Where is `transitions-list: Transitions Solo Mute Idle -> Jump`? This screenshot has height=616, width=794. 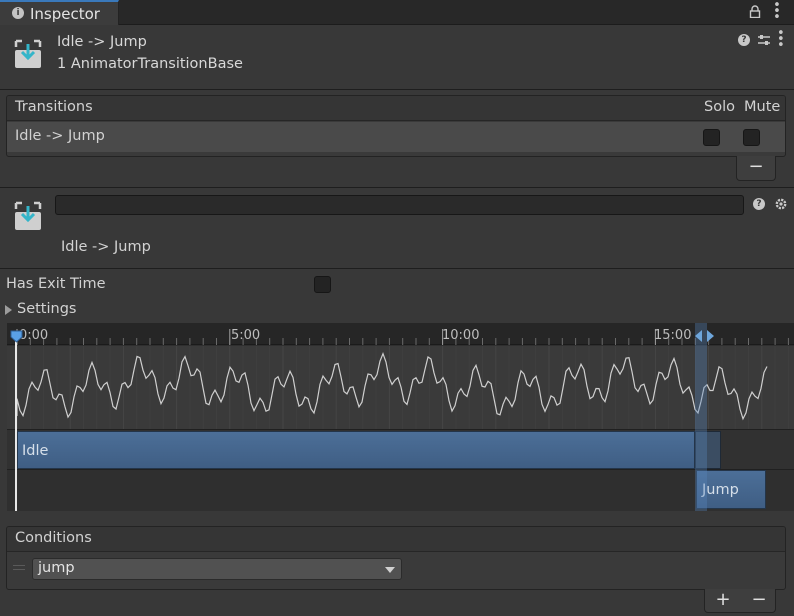
transitions-list: Transitions Solo Mute Idle -> Jump is located at coordinates (396, 126).